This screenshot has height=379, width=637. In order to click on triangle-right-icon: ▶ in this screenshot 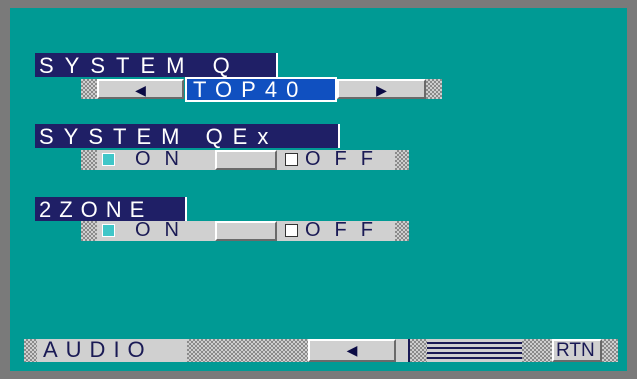, I will do `click(381, 90)`.